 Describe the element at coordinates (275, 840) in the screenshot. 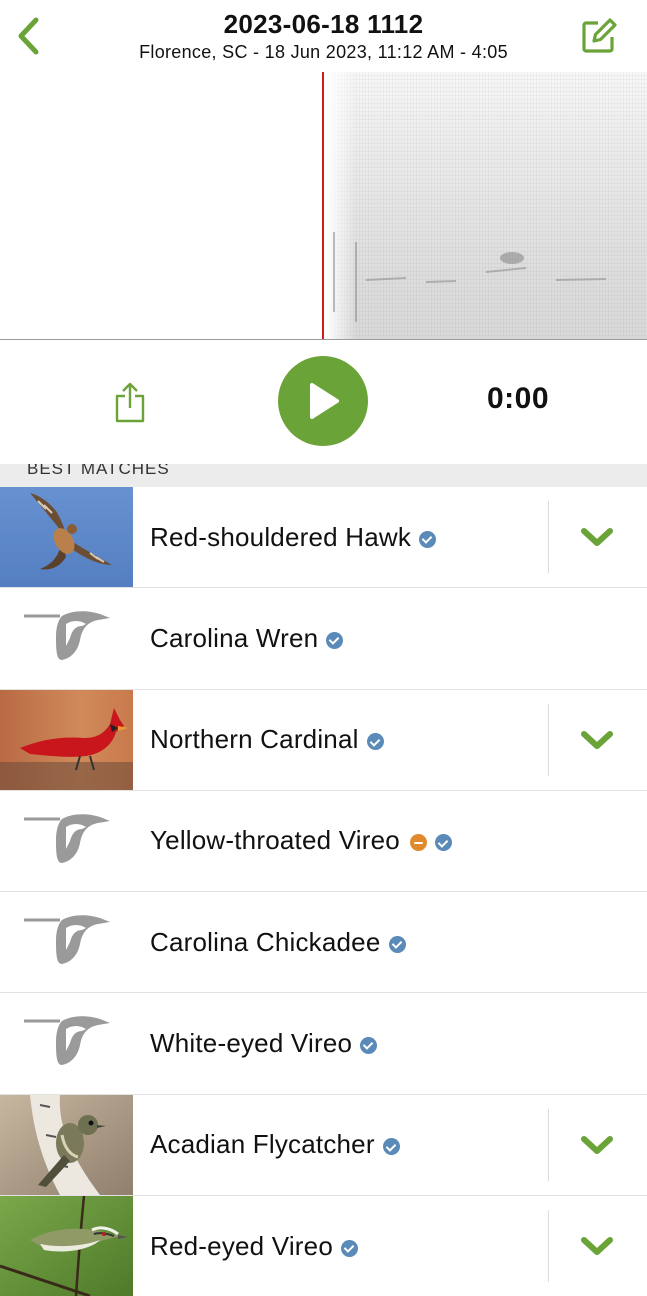

I see `species-name: Yellow-throated Vireo` at that location.